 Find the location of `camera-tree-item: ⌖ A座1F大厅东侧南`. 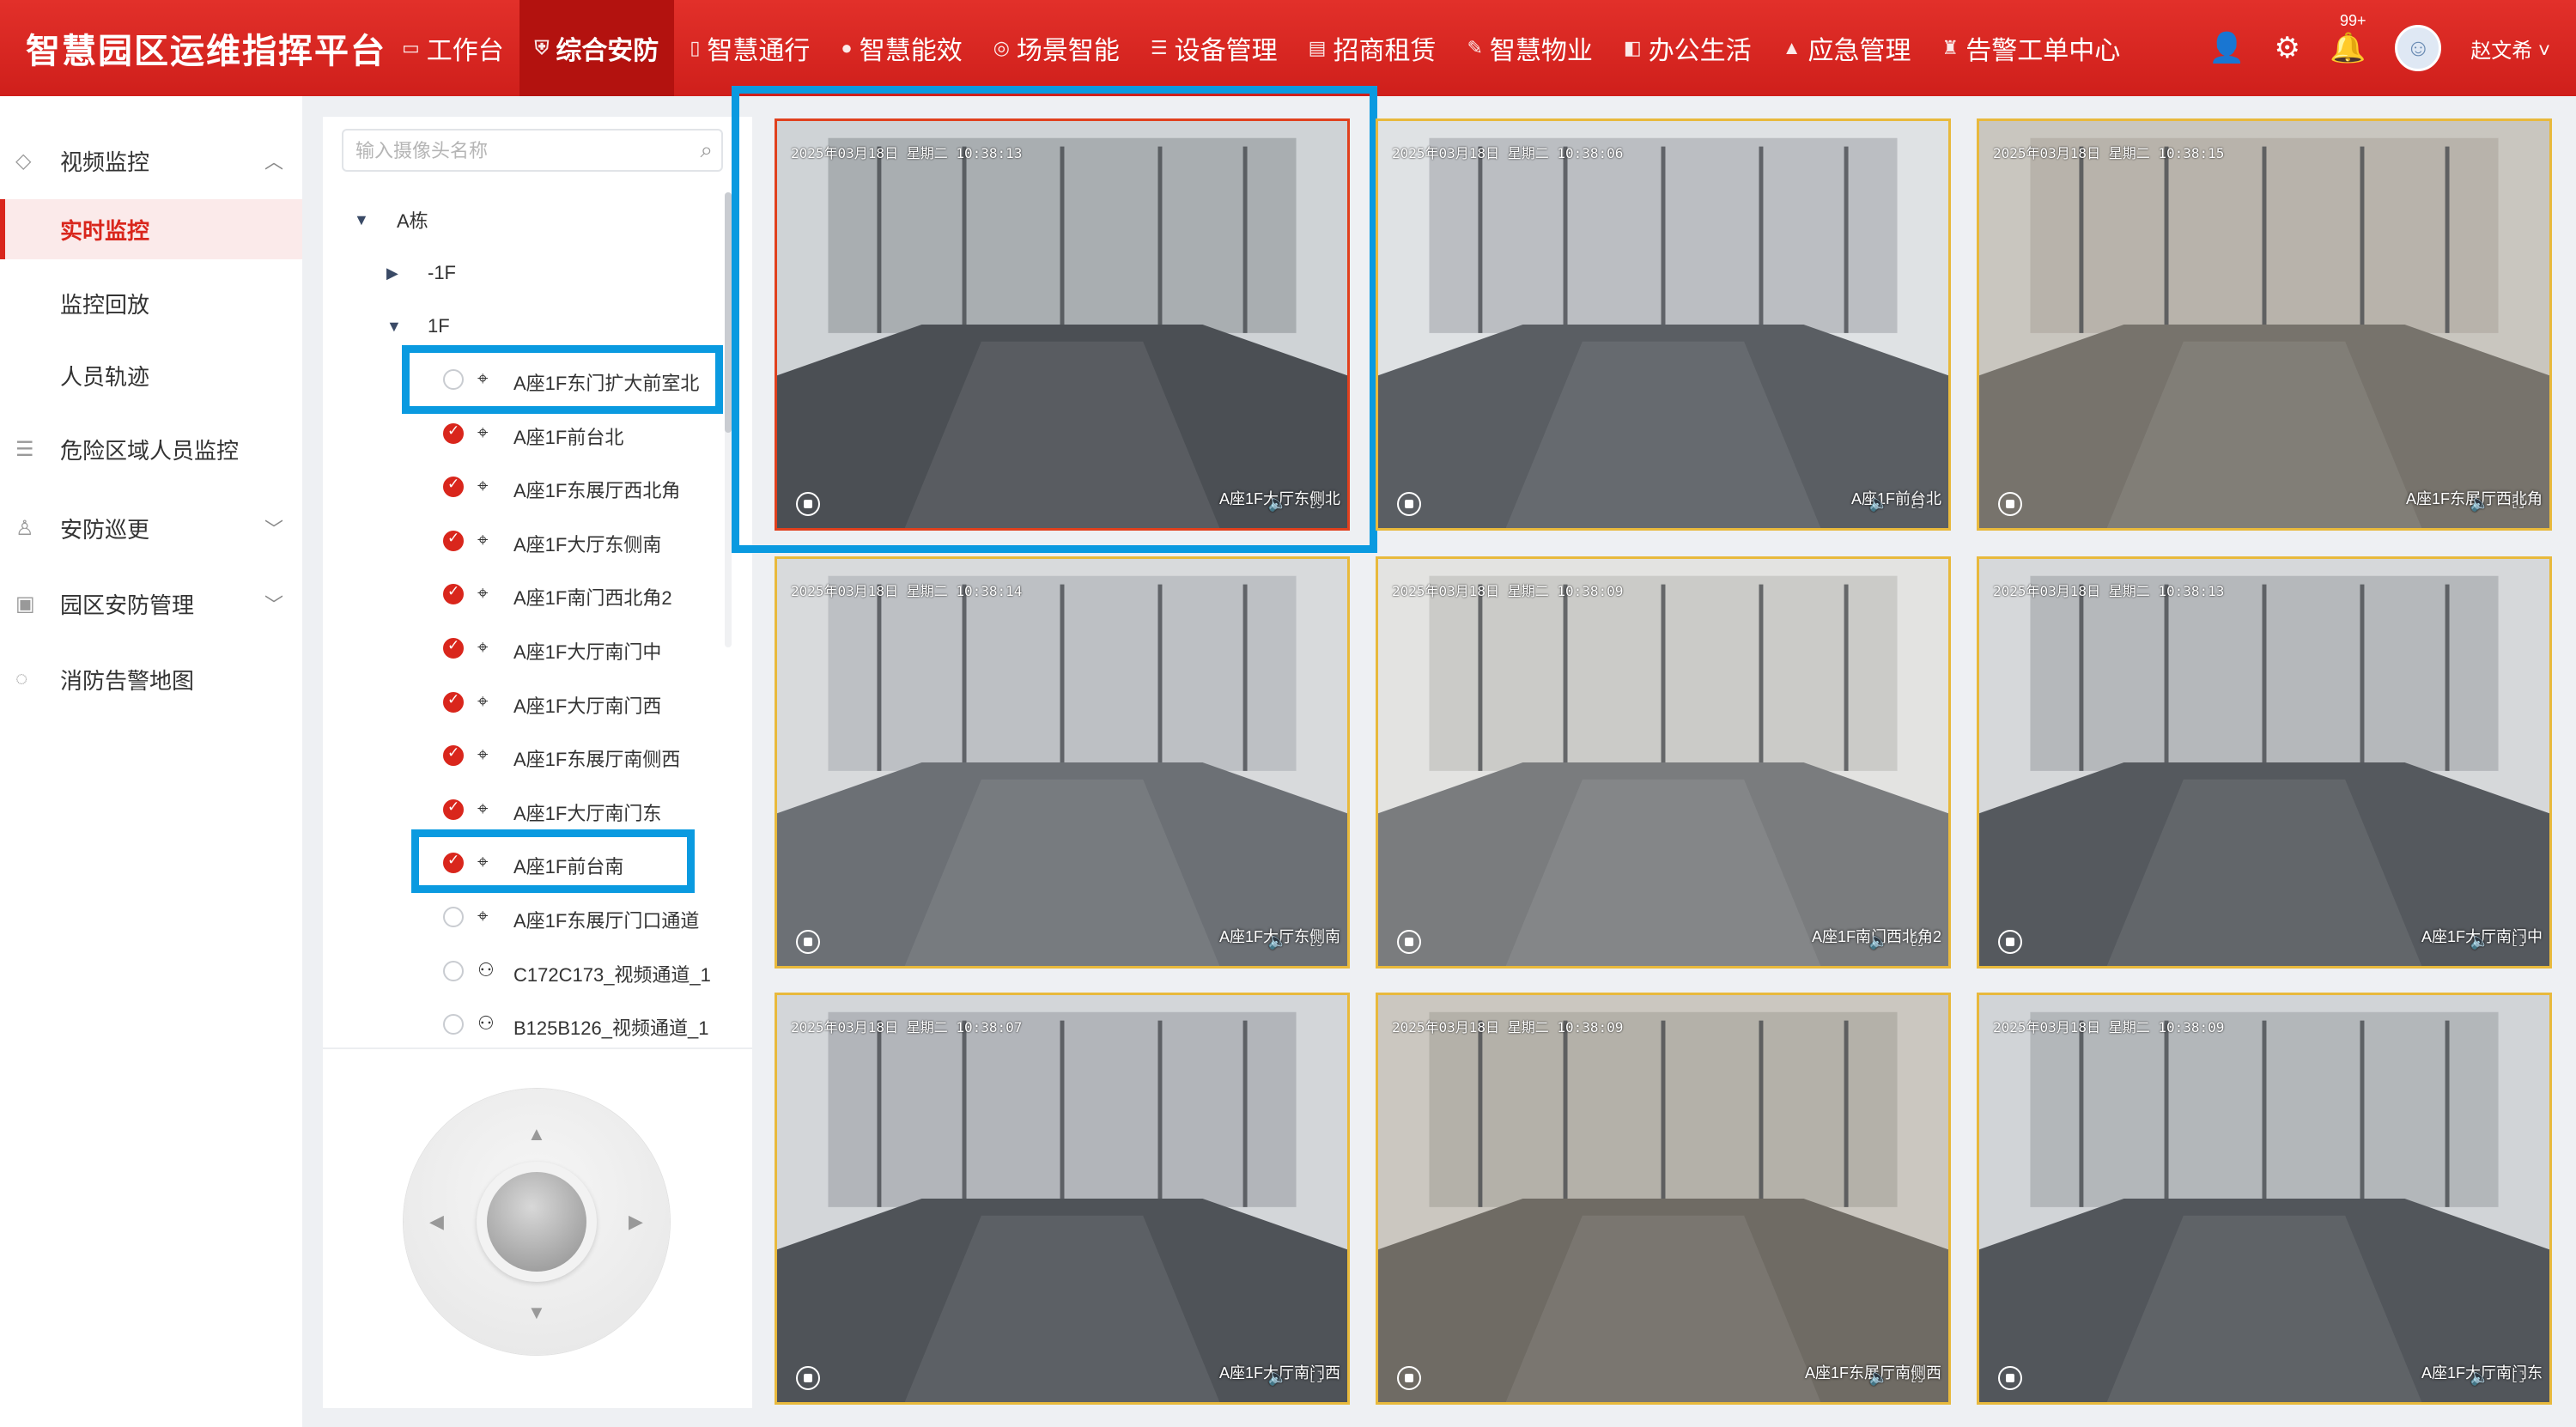

camera-tree-item: ⌖ A座1F大厅东侧南 is located at coordinates (521, 540).